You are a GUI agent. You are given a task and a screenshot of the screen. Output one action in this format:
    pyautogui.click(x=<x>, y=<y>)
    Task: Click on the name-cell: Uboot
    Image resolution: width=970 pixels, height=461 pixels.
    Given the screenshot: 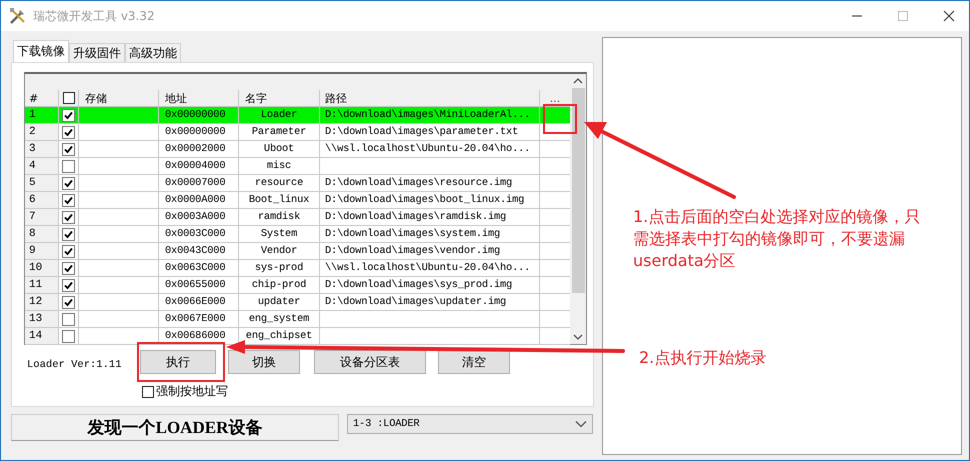 What is the action you would take?
    pyautogui.click(x=279, y=149)
    